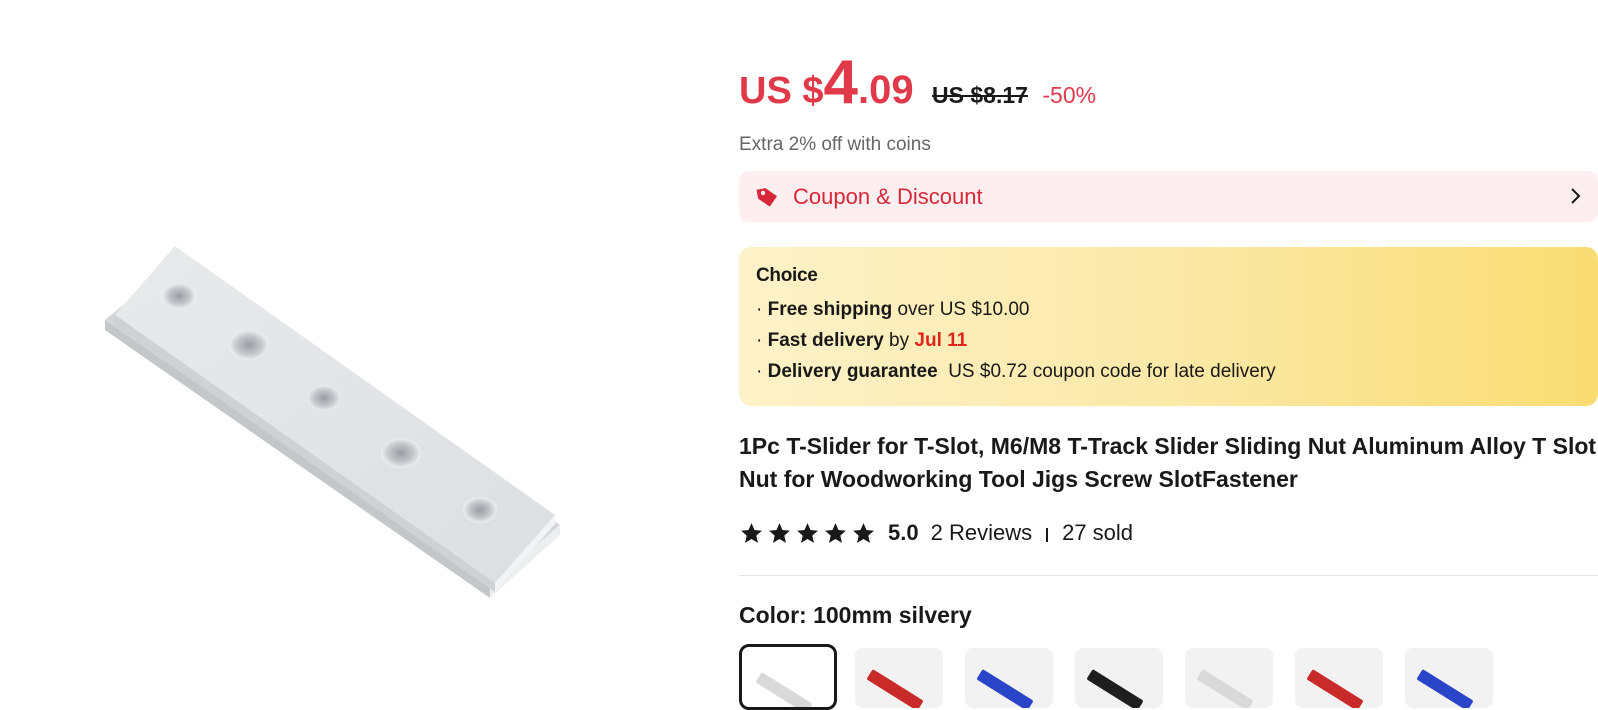 The width and height of the screenshot is (1598, 710). What do you see at coordinates (1177, 341) in the screenshot?
I see `fast-delivery-line: · Fast delivery by Jul 11` at bounding box center [1177, 341].